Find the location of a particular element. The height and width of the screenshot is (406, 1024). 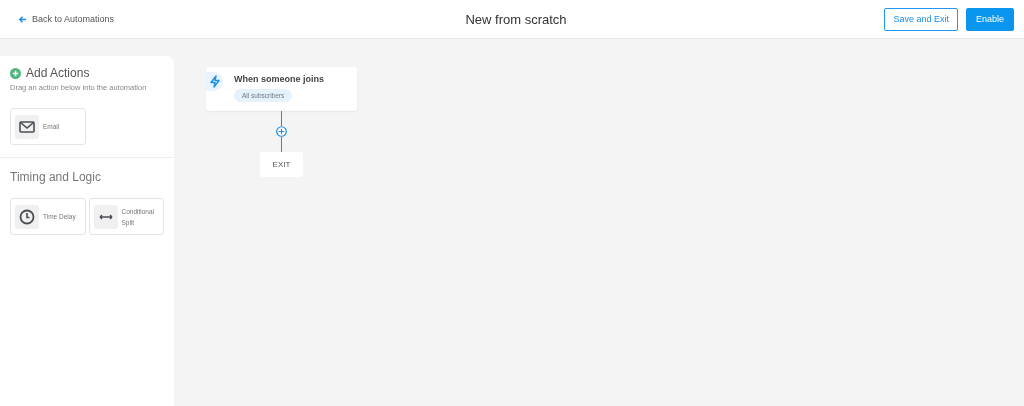

section-title: Timing and Logic is located at coordinates (55, 177).